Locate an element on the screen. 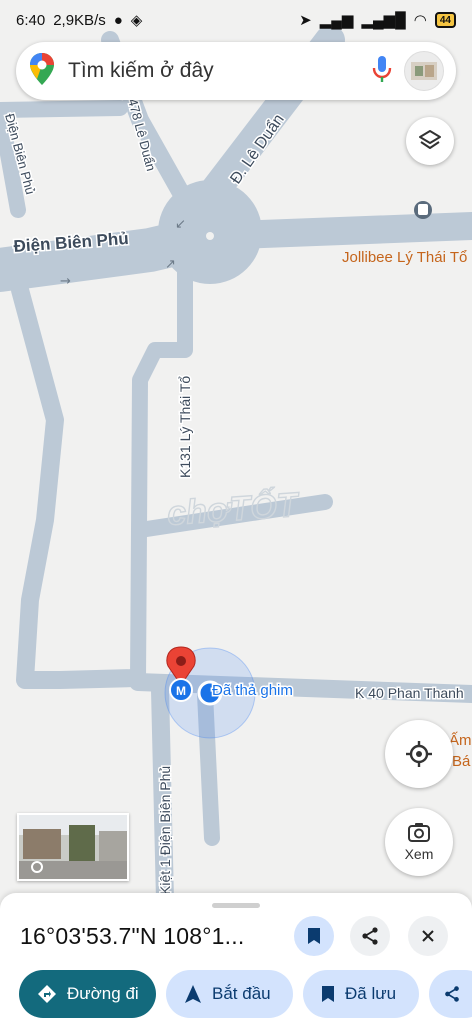 The height and width of the screenshot is (1024, 472). road-top-left is located at coordinates (64, 109).